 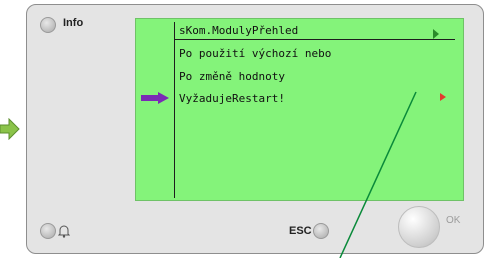 I want to click on lcd-line-3: VyžadujeRestart!, so click(x=232, y=98).